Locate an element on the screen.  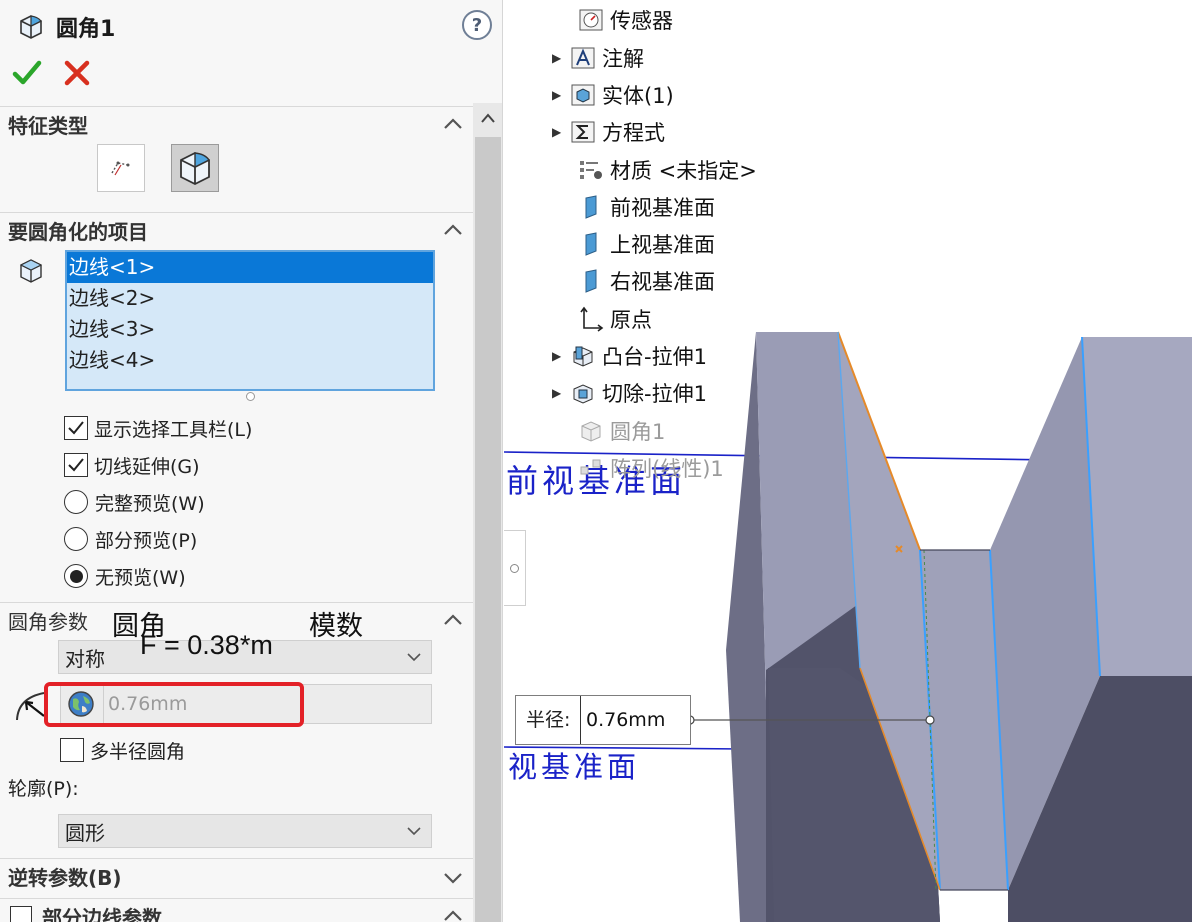
section-partial-edge-params: 部分边线参数 is located at coordinates (236, 910).